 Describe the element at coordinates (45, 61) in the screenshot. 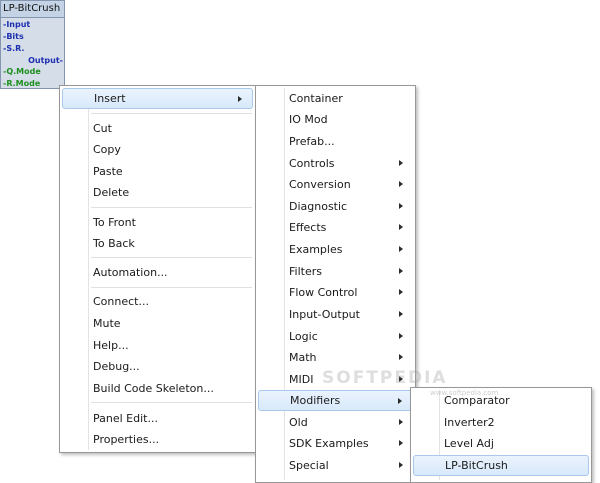

I see `pin-output: Output-` at that location.